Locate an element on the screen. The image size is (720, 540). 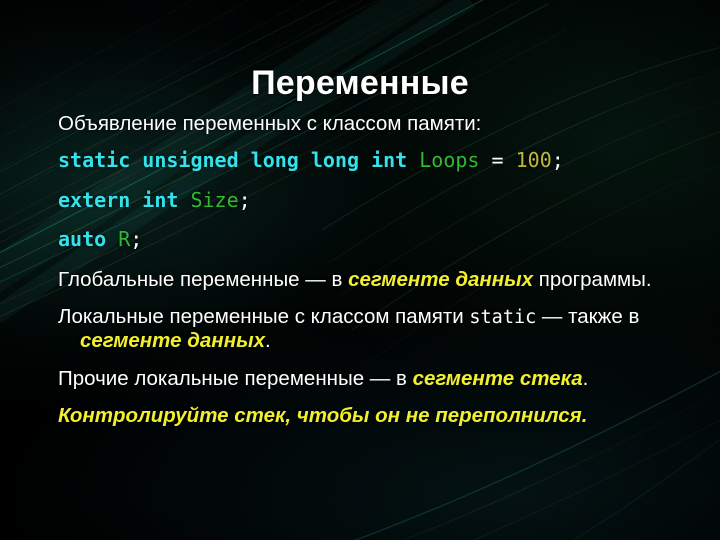
paragraph-global-suffix: программы. is located at coordinates (592, 279).